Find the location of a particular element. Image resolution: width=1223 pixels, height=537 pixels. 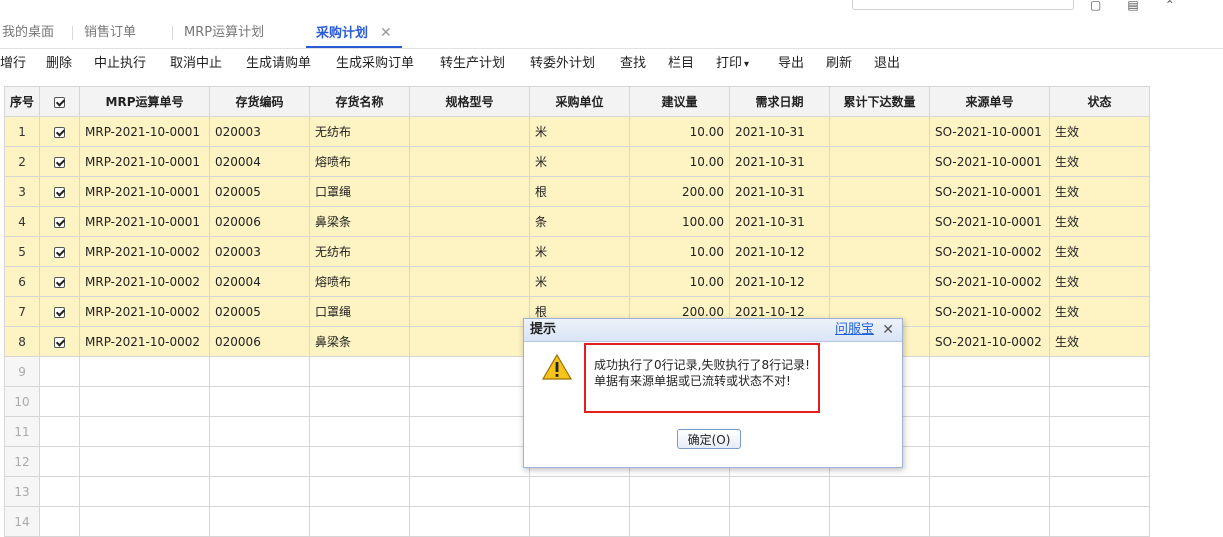

col-header-item-name: 存货名称 is located at coordinates (360, 101).